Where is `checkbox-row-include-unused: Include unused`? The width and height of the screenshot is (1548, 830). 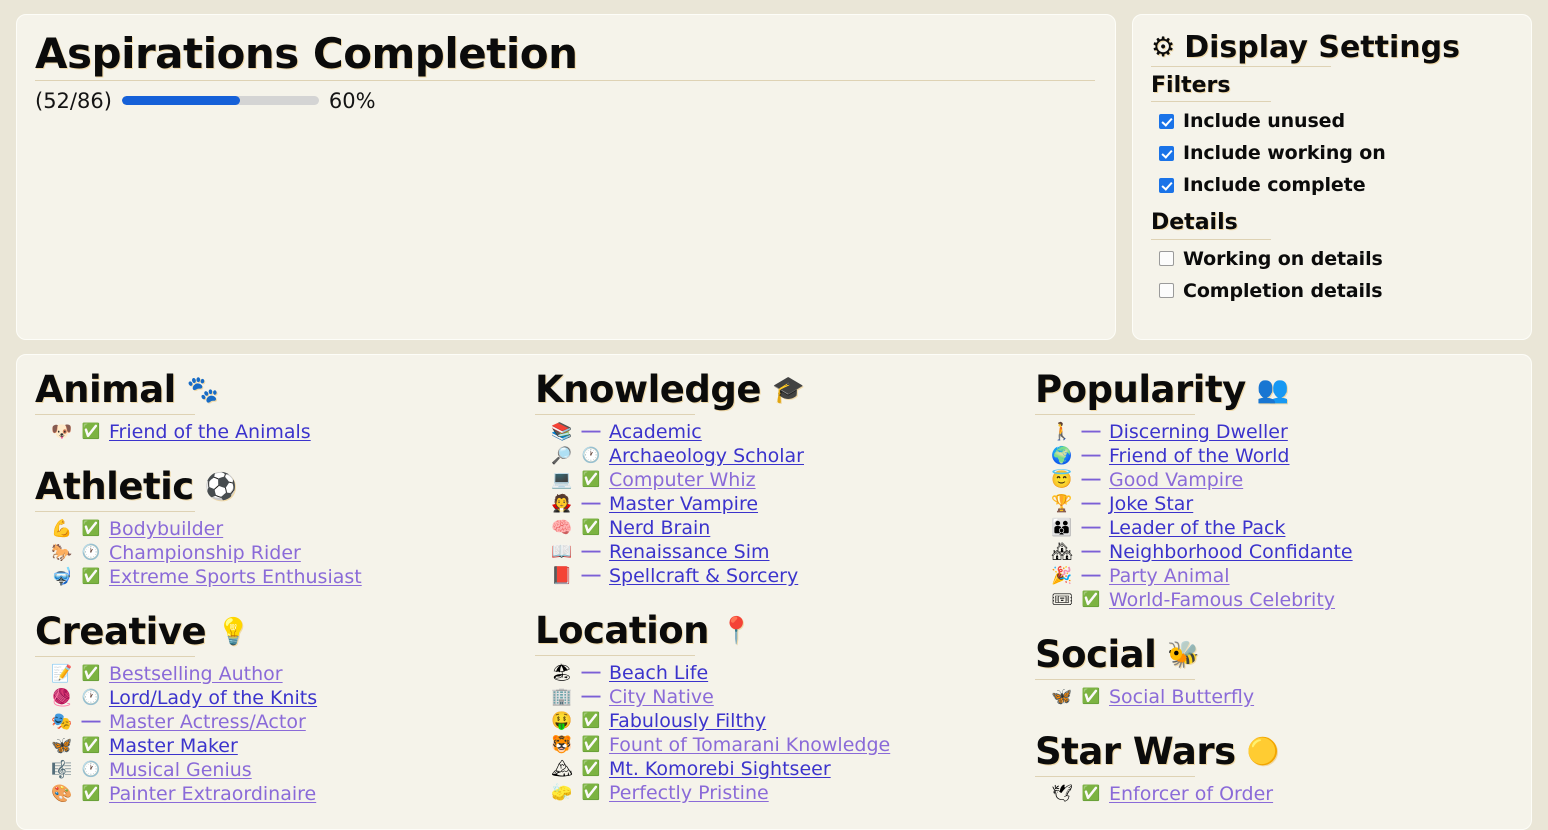 checkbox-row-include-unused: Include unused is located at coordinates (1332, 121).